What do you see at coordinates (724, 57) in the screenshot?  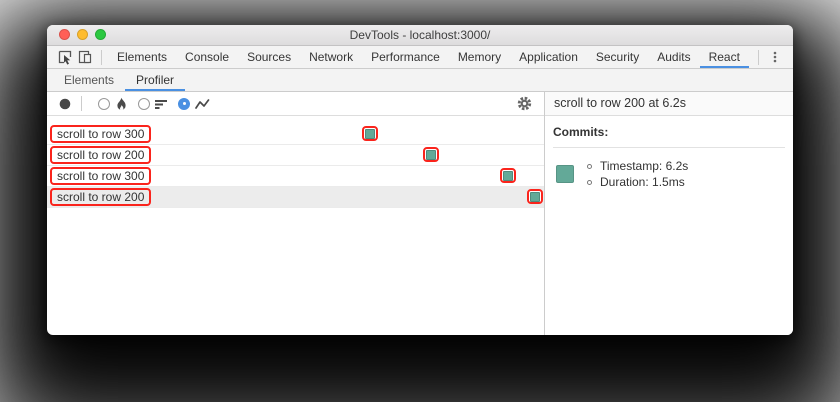 I see `devtools-tab: React` at bounding box center [724, 57].